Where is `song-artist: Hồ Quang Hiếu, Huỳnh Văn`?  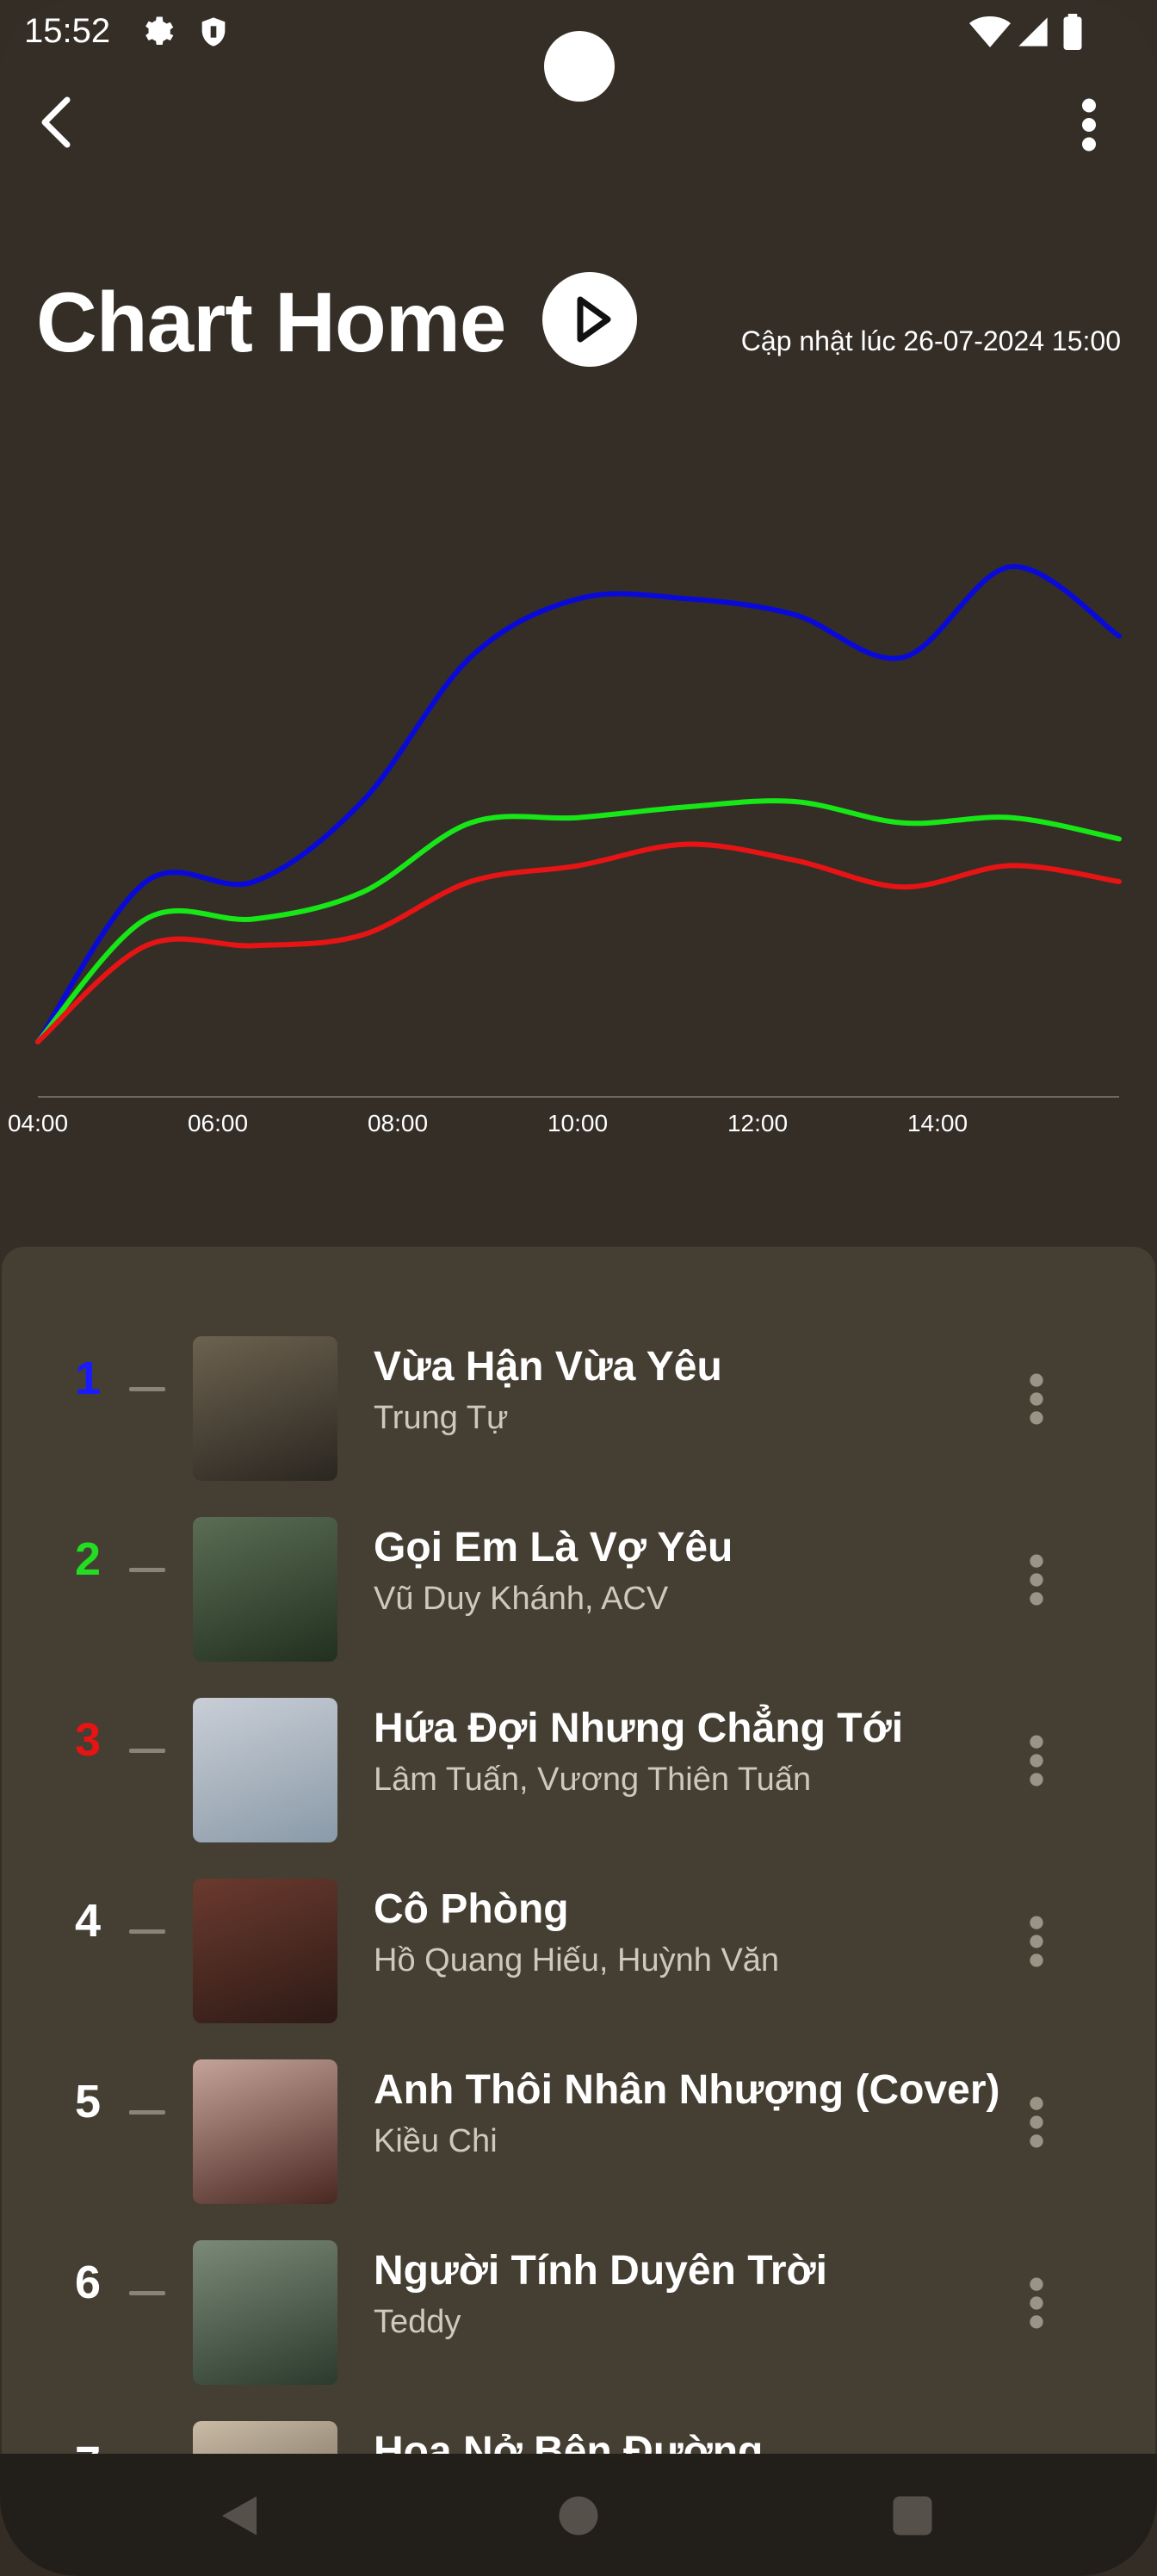
song-artist: Hồ Quang Hiếu, Huỳnh Văn is located at coordinates (577, 1960).